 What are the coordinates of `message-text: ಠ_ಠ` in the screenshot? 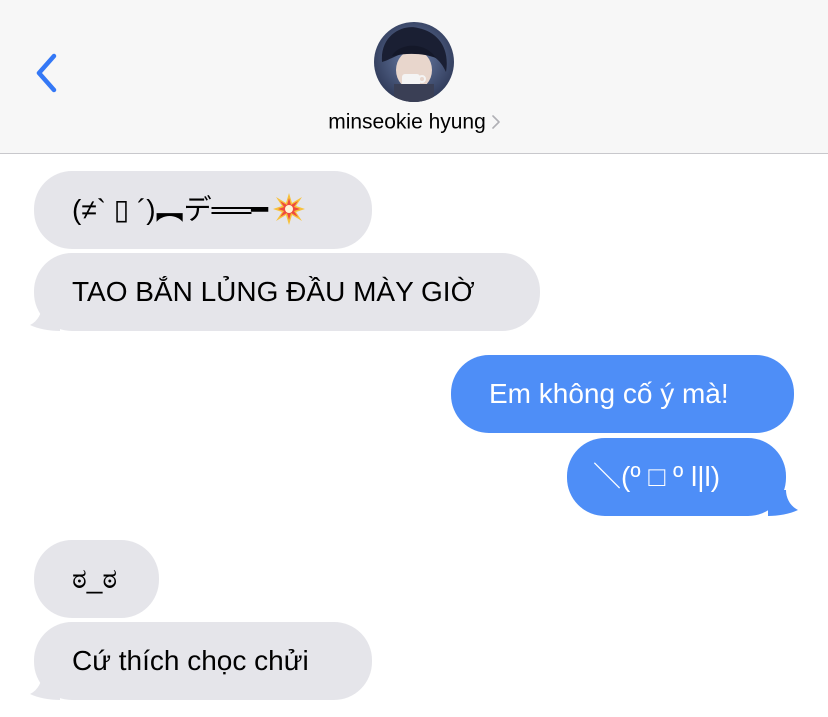 It's located at (95, 578).